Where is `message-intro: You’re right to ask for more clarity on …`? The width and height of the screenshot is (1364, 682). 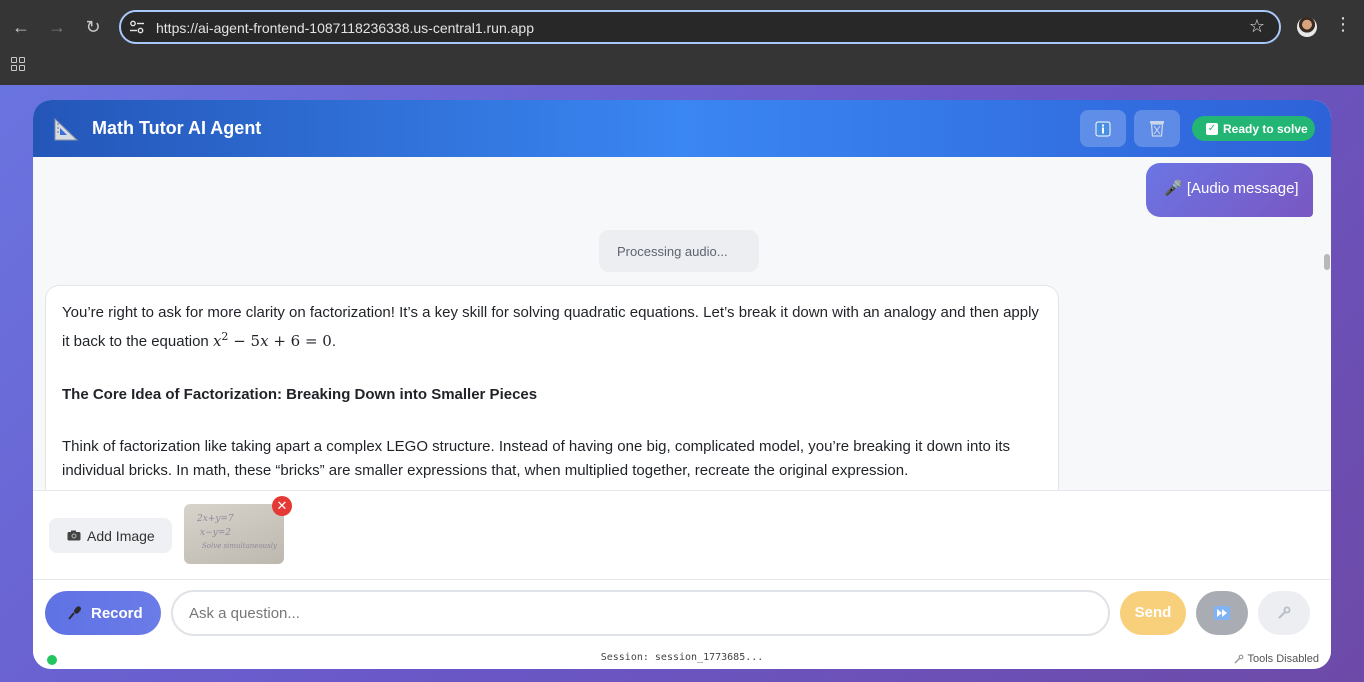 message-intro: You’re right to ask for more clarity on … is located at coordinates (552, 327).